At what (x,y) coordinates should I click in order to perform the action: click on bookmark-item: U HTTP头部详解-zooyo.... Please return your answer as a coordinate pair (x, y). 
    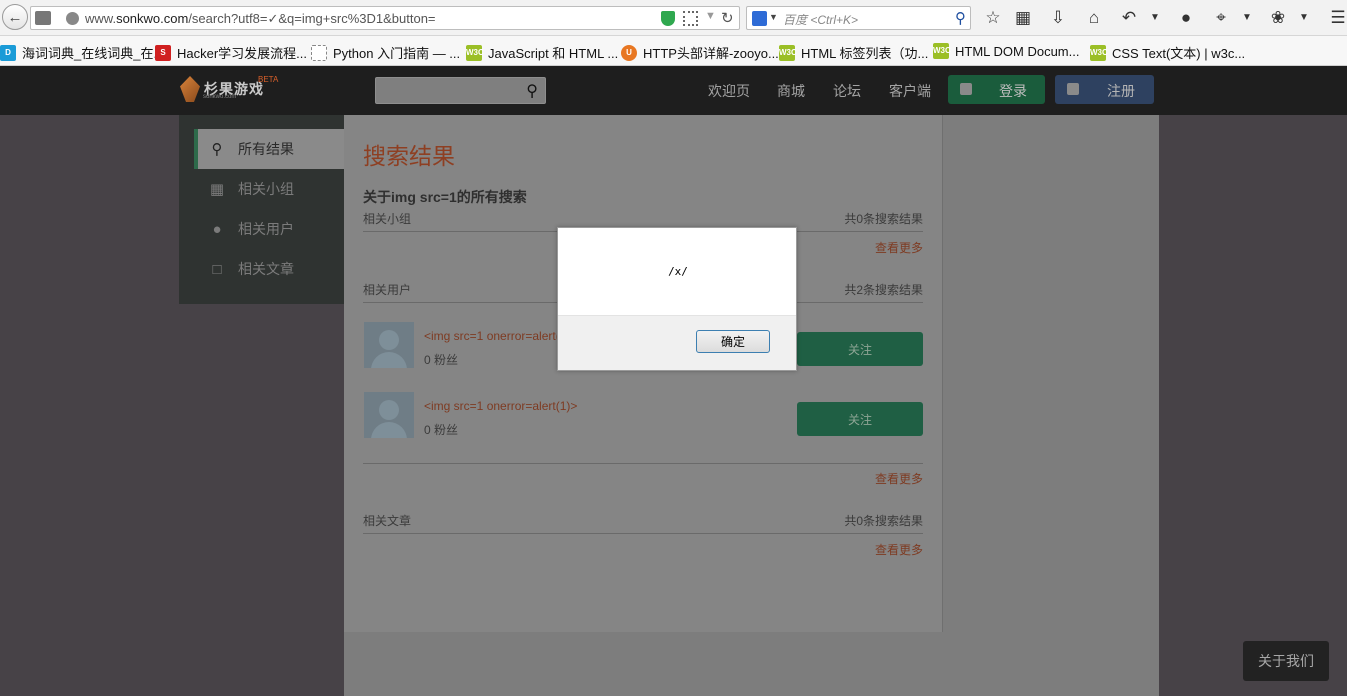
    Looking at the image, I should click on (700, 52).